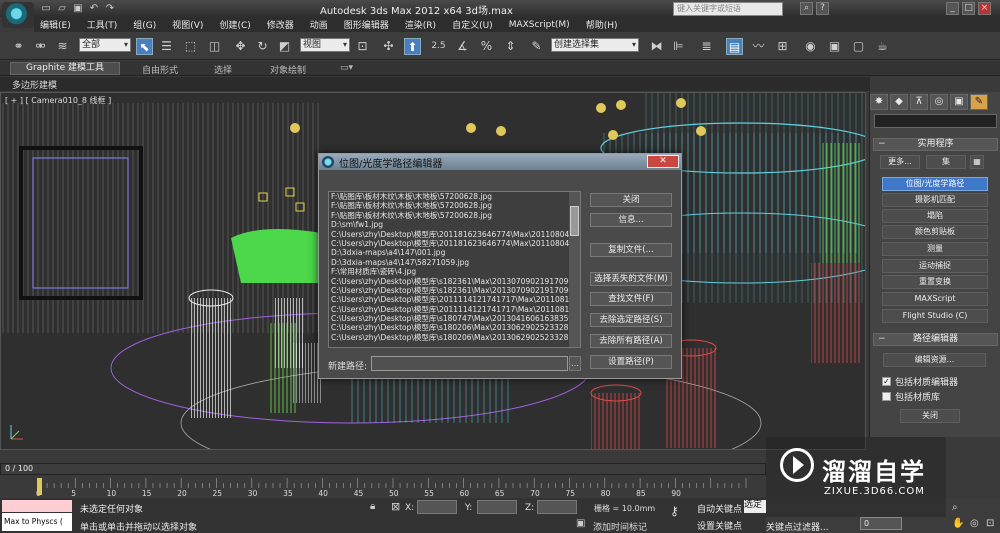 The width and height of the screenshot is (1000, 533). I want to click on menu-customize: 自定义(U), so click(472, 24).